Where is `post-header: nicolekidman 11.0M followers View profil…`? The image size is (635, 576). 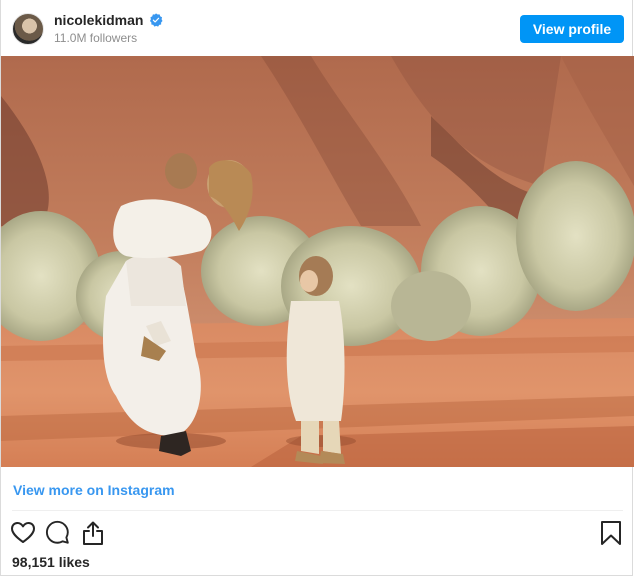
post-header: nicolekidman 11.0M followers View profil… is located at coordinates (317, 28).